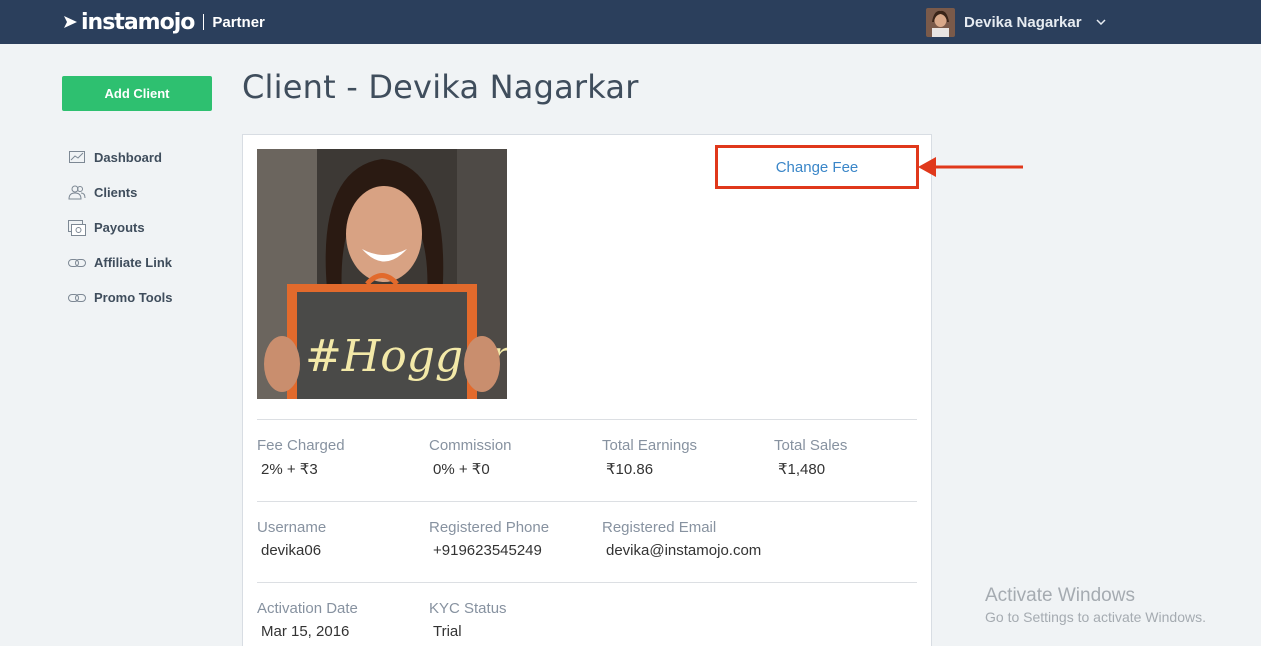 The width and height of the screenshot is (1261, 646). I want to click on sidebar-item-promo-tools: Promo Tools, so click(120, 297).